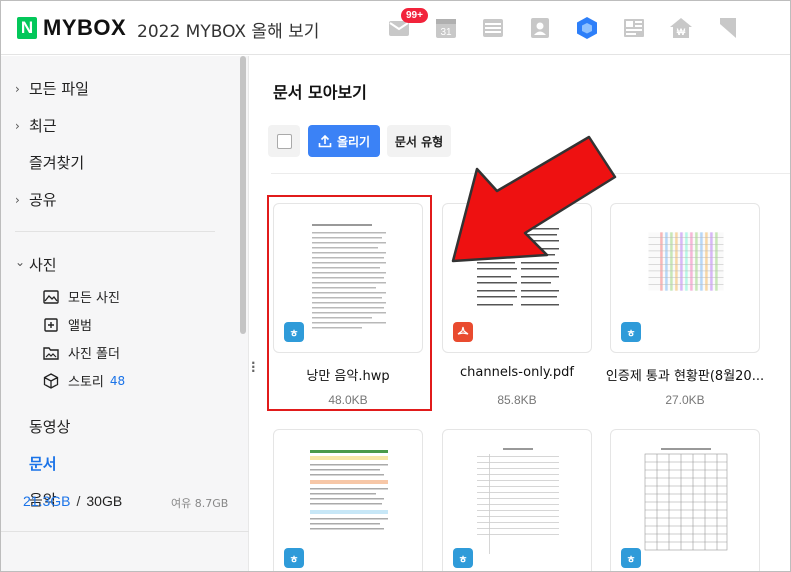  I want to click on storage-total: 30GB, so click(104, 501).